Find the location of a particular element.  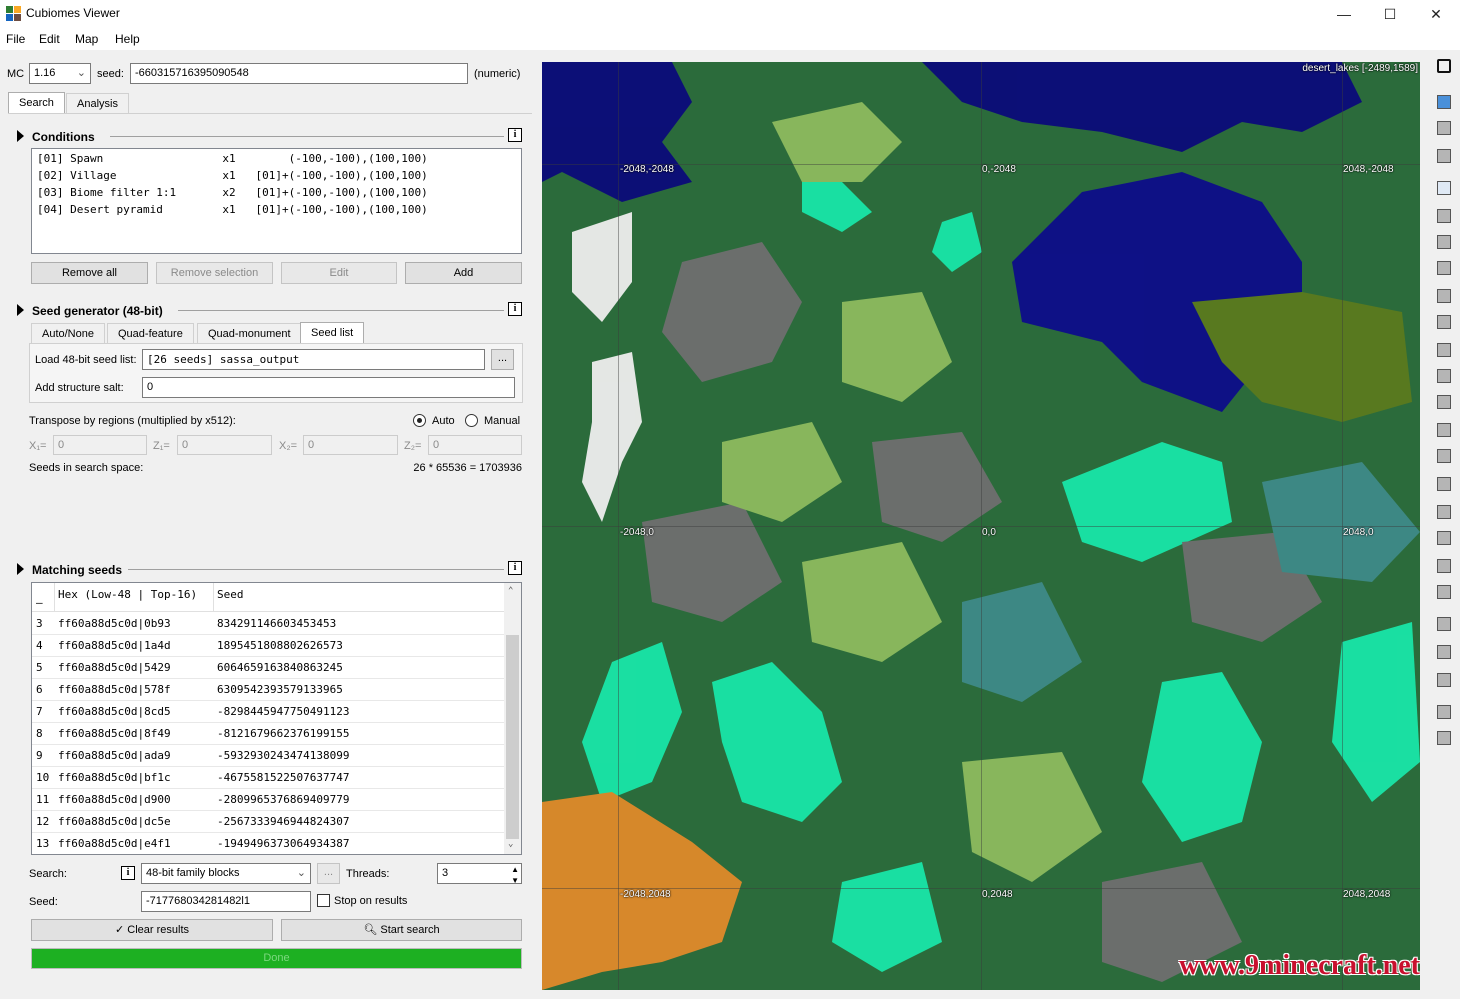

x1-input: 0 is located at coordinates (100, 445).